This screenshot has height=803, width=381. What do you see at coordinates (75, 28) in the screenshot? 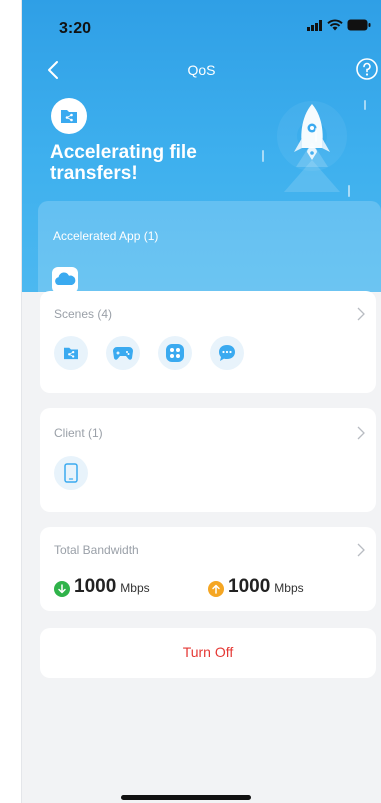
I see `status-time: 3:20` at bounding box center [75, 28].